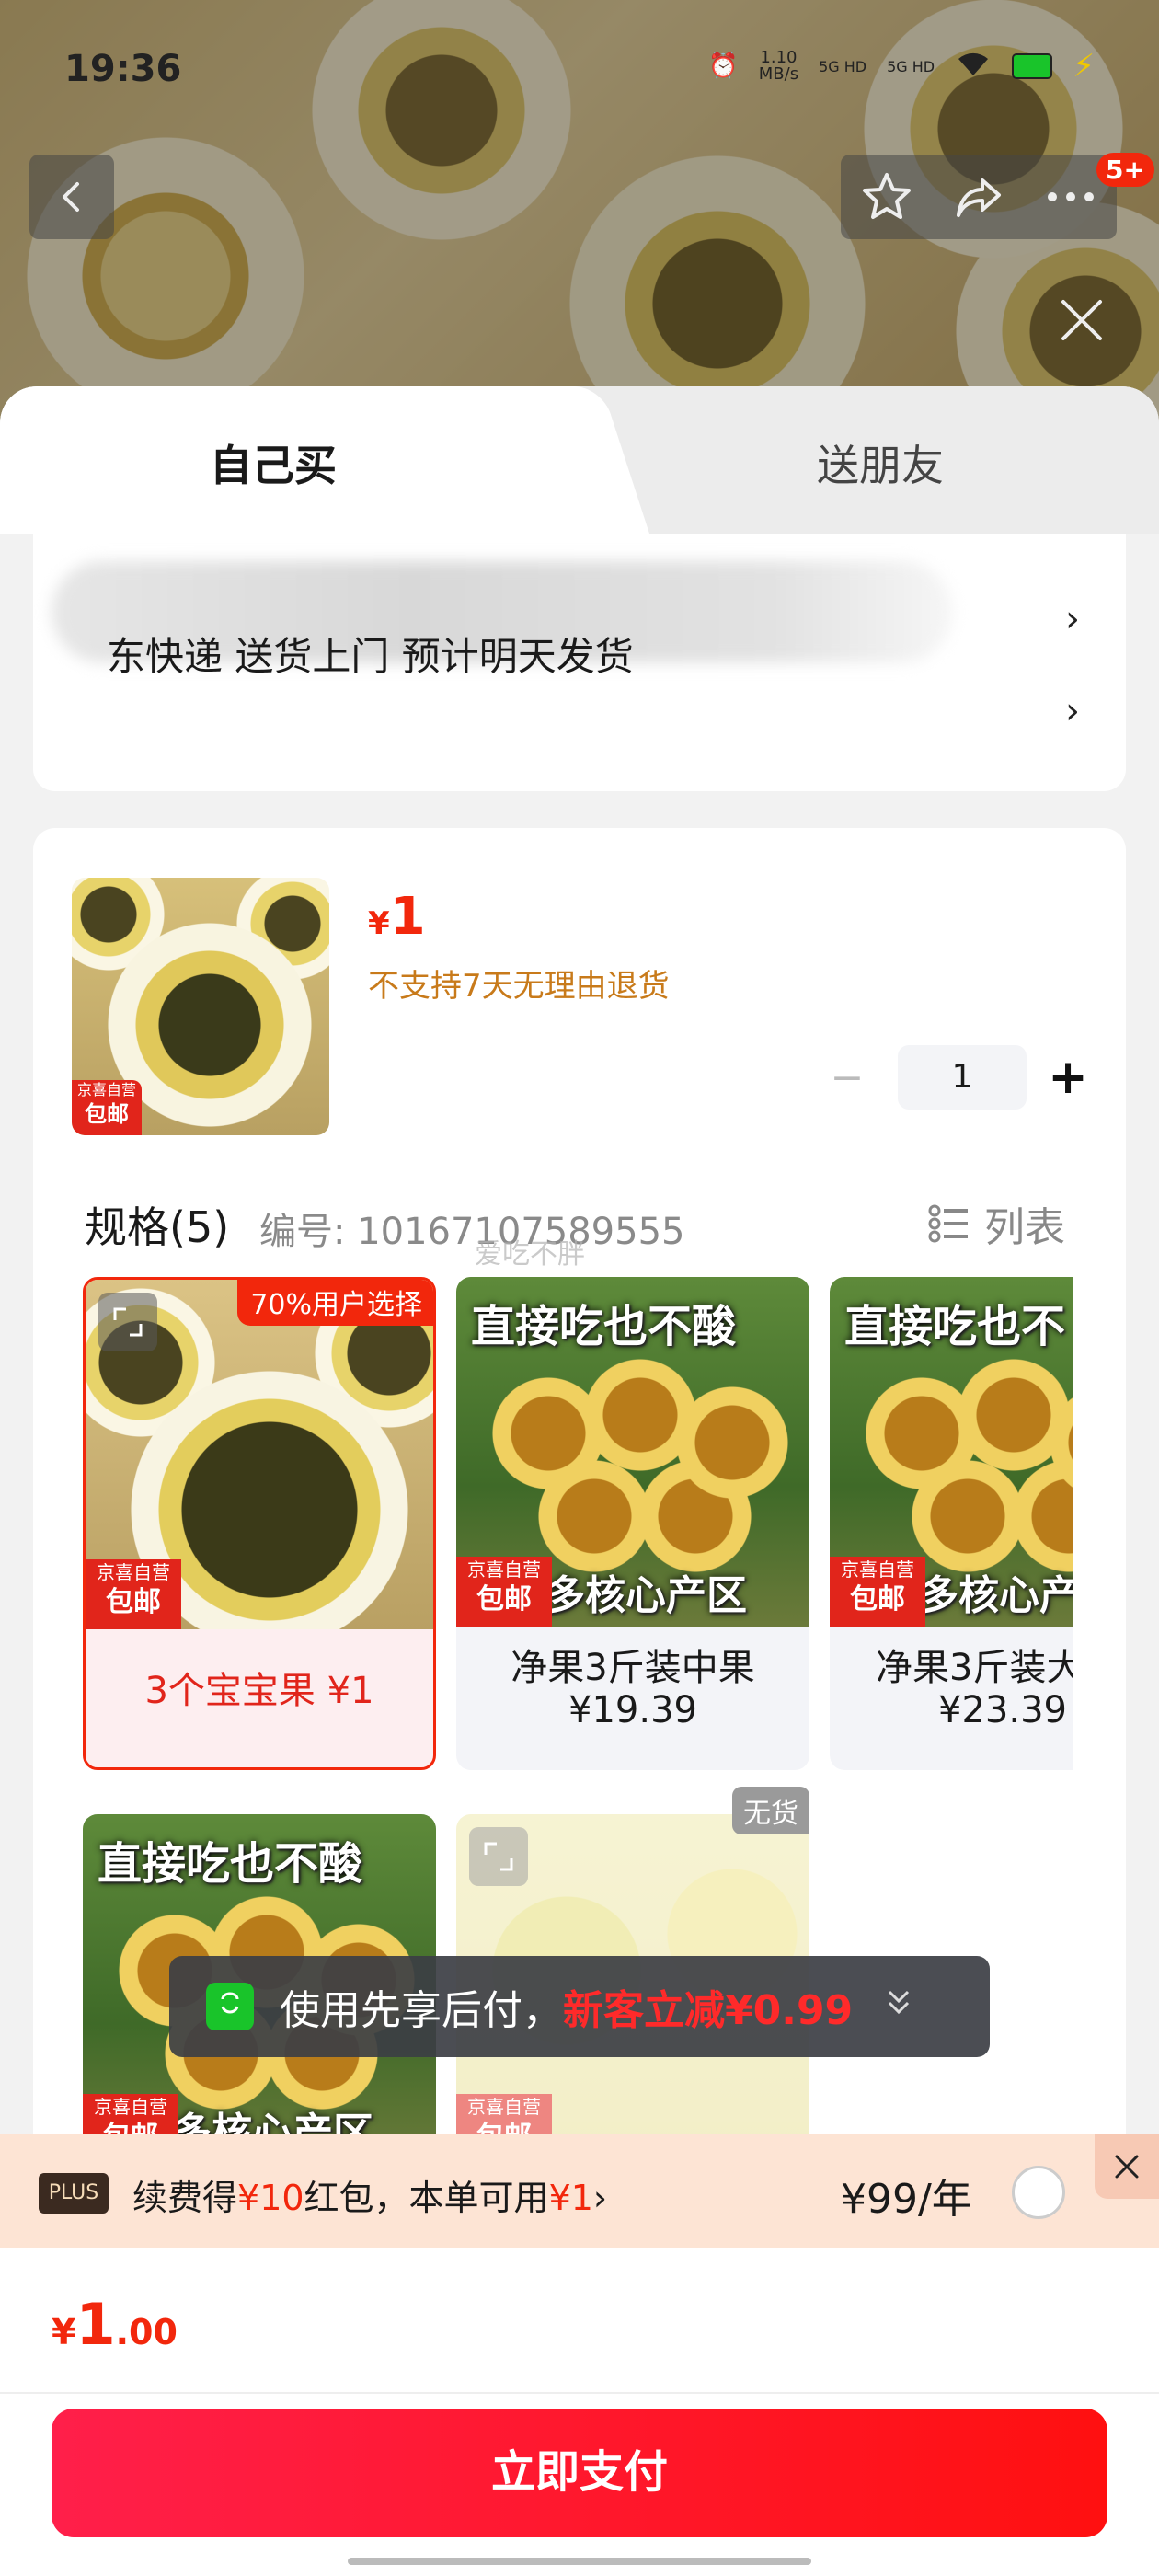  Describe the element at coordinates (579, 2473) in the screenshot. I see `pay-now-button: 立即支付` at that location.